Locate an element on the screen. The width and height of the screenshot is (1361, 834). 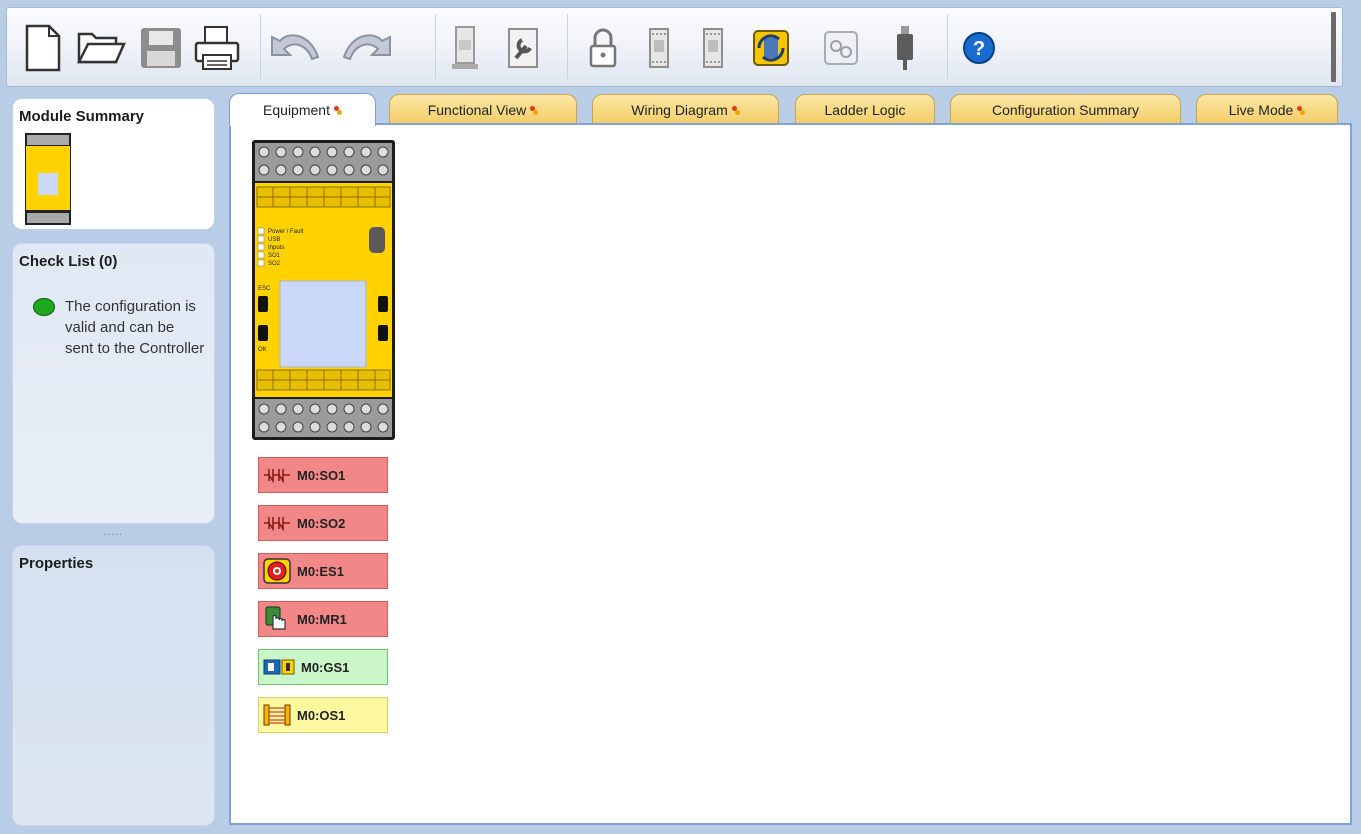
equipment-label: M0:SO2 is located at coordinates (321, 523).